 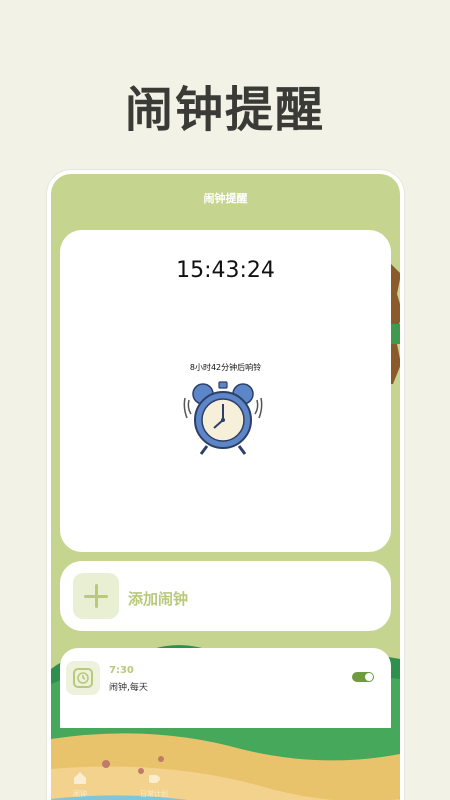 What do you see at coordinates (154, 794) in the screenshot?
I see `nav-label-daily-plan: 日常计划` at bounding box center [154, 794].